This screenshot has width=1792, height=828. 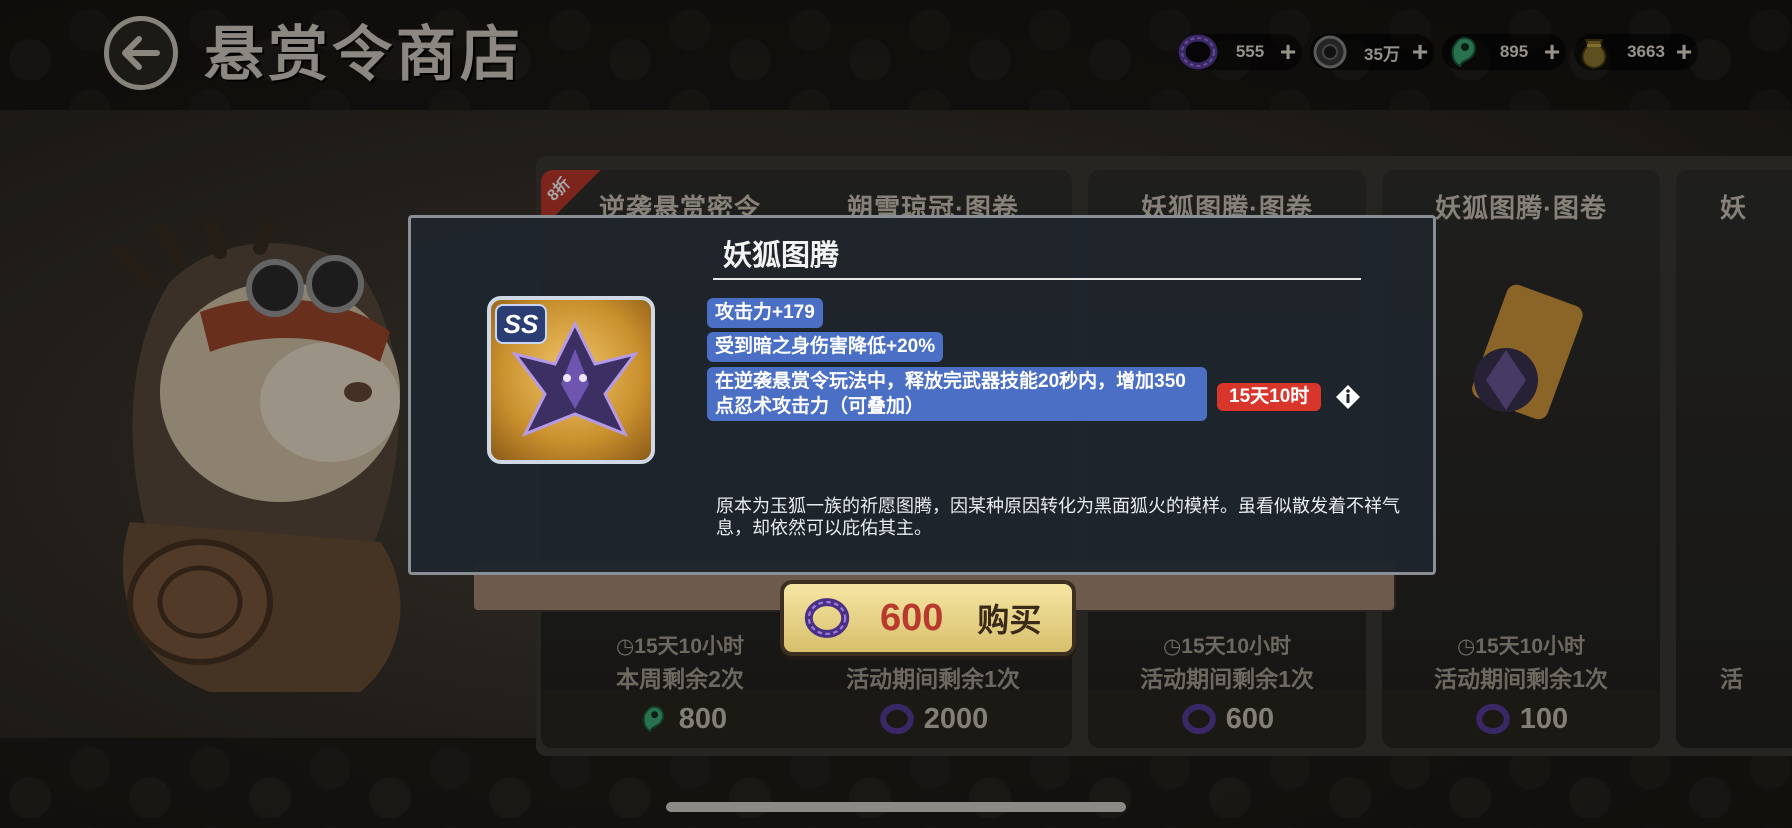 What do you see at coordinates (1009, 620) in the screenshot?
I see `buy-label: 购买` at bounding box center [1009, 620].